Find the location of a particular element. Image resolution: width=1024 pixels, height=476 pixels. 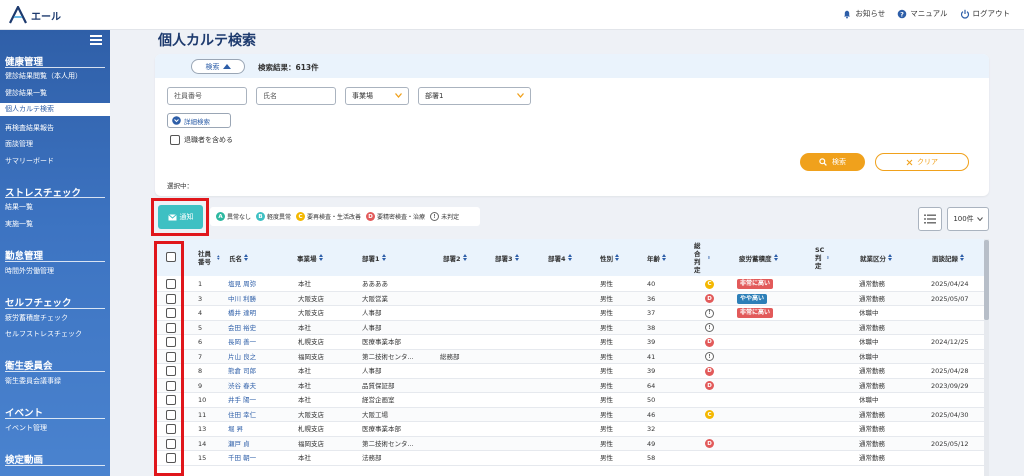

grade-a-icon: A is located at coordinates (220, 216).